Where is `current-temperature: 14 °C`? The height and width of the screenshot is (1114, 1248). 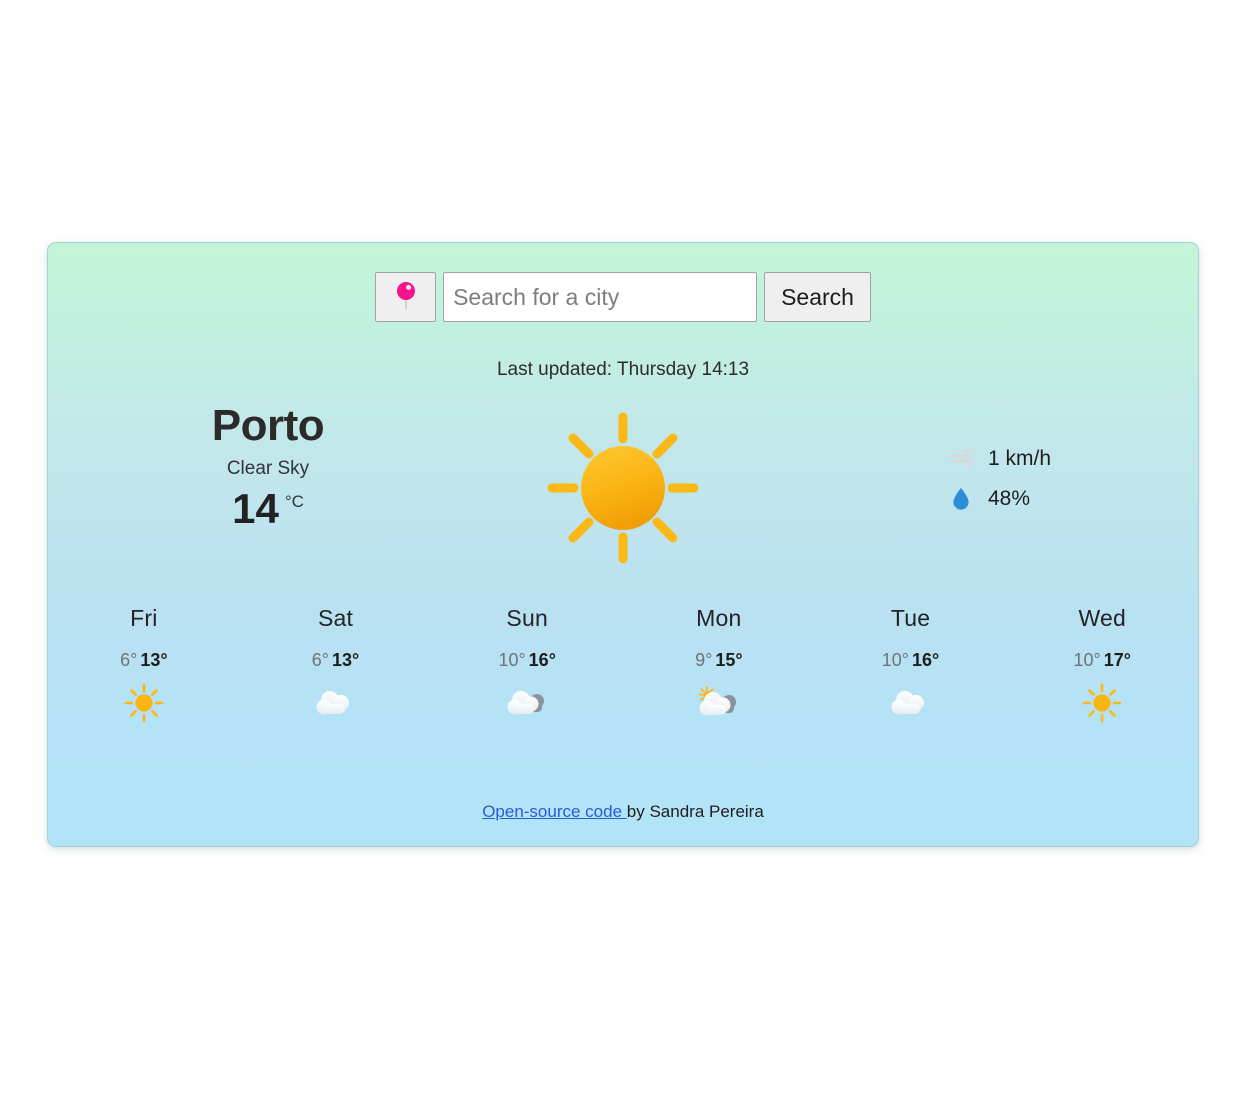 current-temperature: 14 °C is located at coordinates (268, 509).